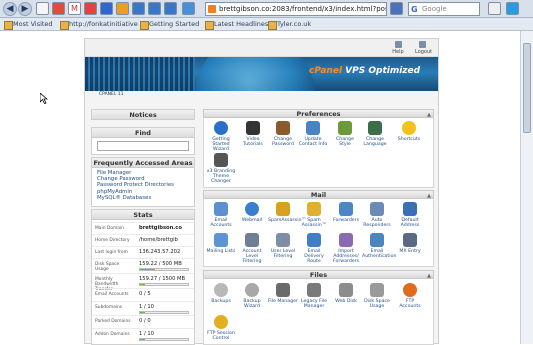 This screenshot has height=345, width=533. I want to click on webmail-link: Webmail, so click(252, 212).